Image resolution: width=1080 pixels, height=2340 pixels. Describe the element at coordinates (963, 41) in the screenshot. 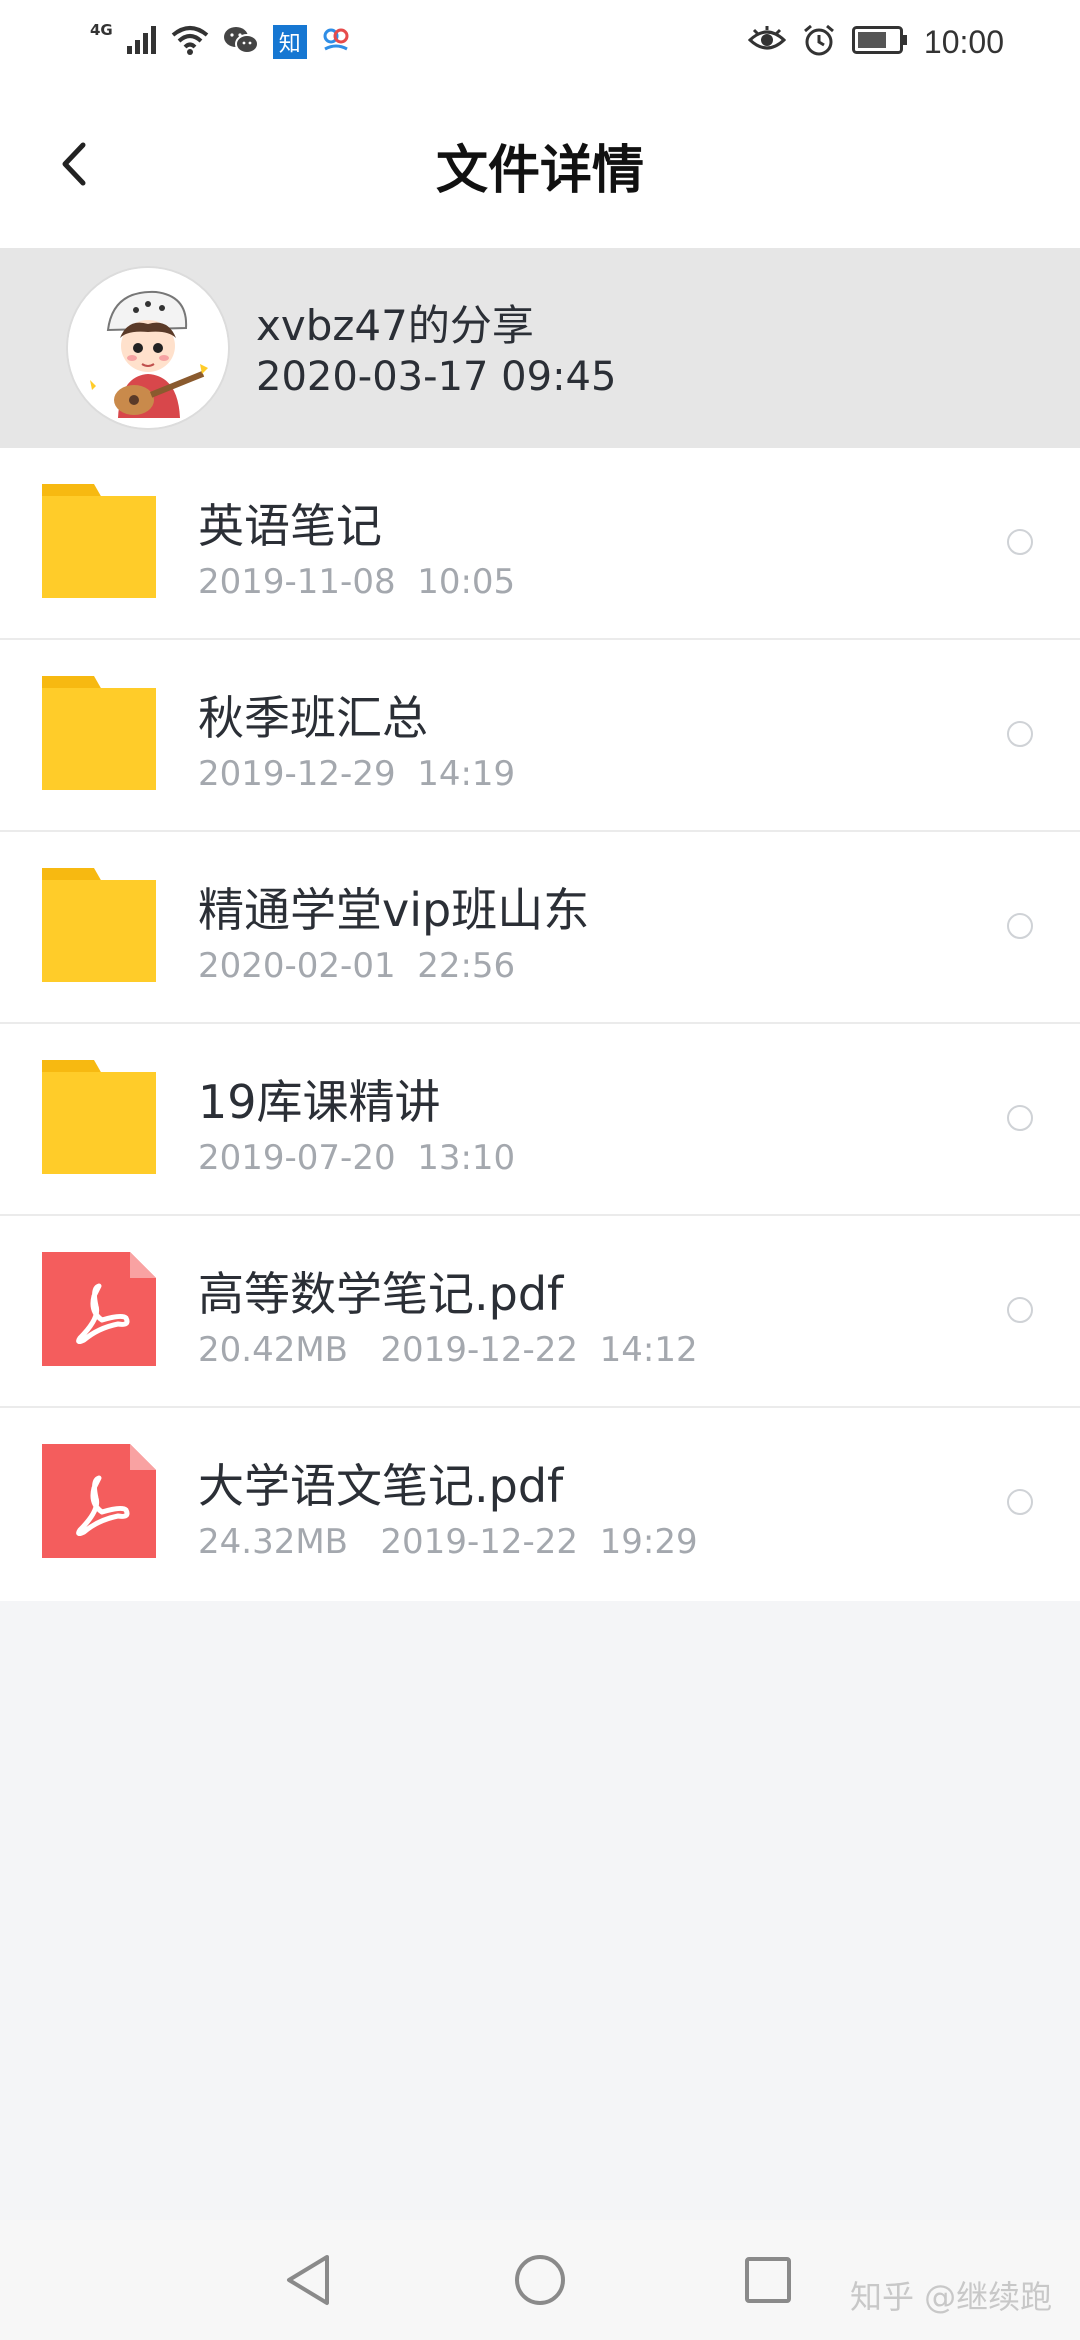

I see `clock: 10:00` at that location.